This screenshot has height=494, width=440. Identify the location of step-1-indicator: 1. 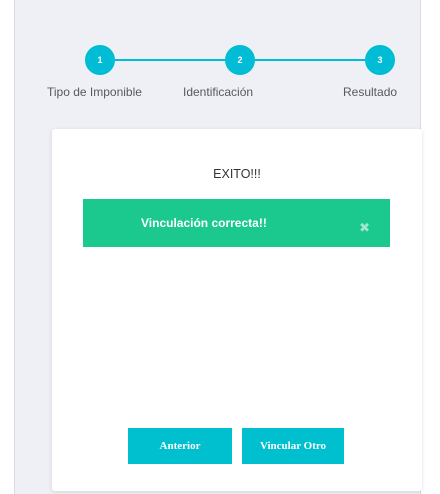
(100, 60).